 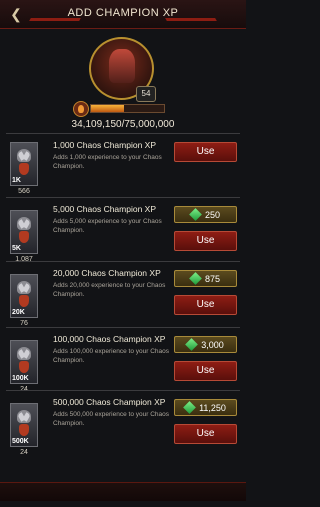 I want to click on price-label: 875, so click(x=212, y=278).